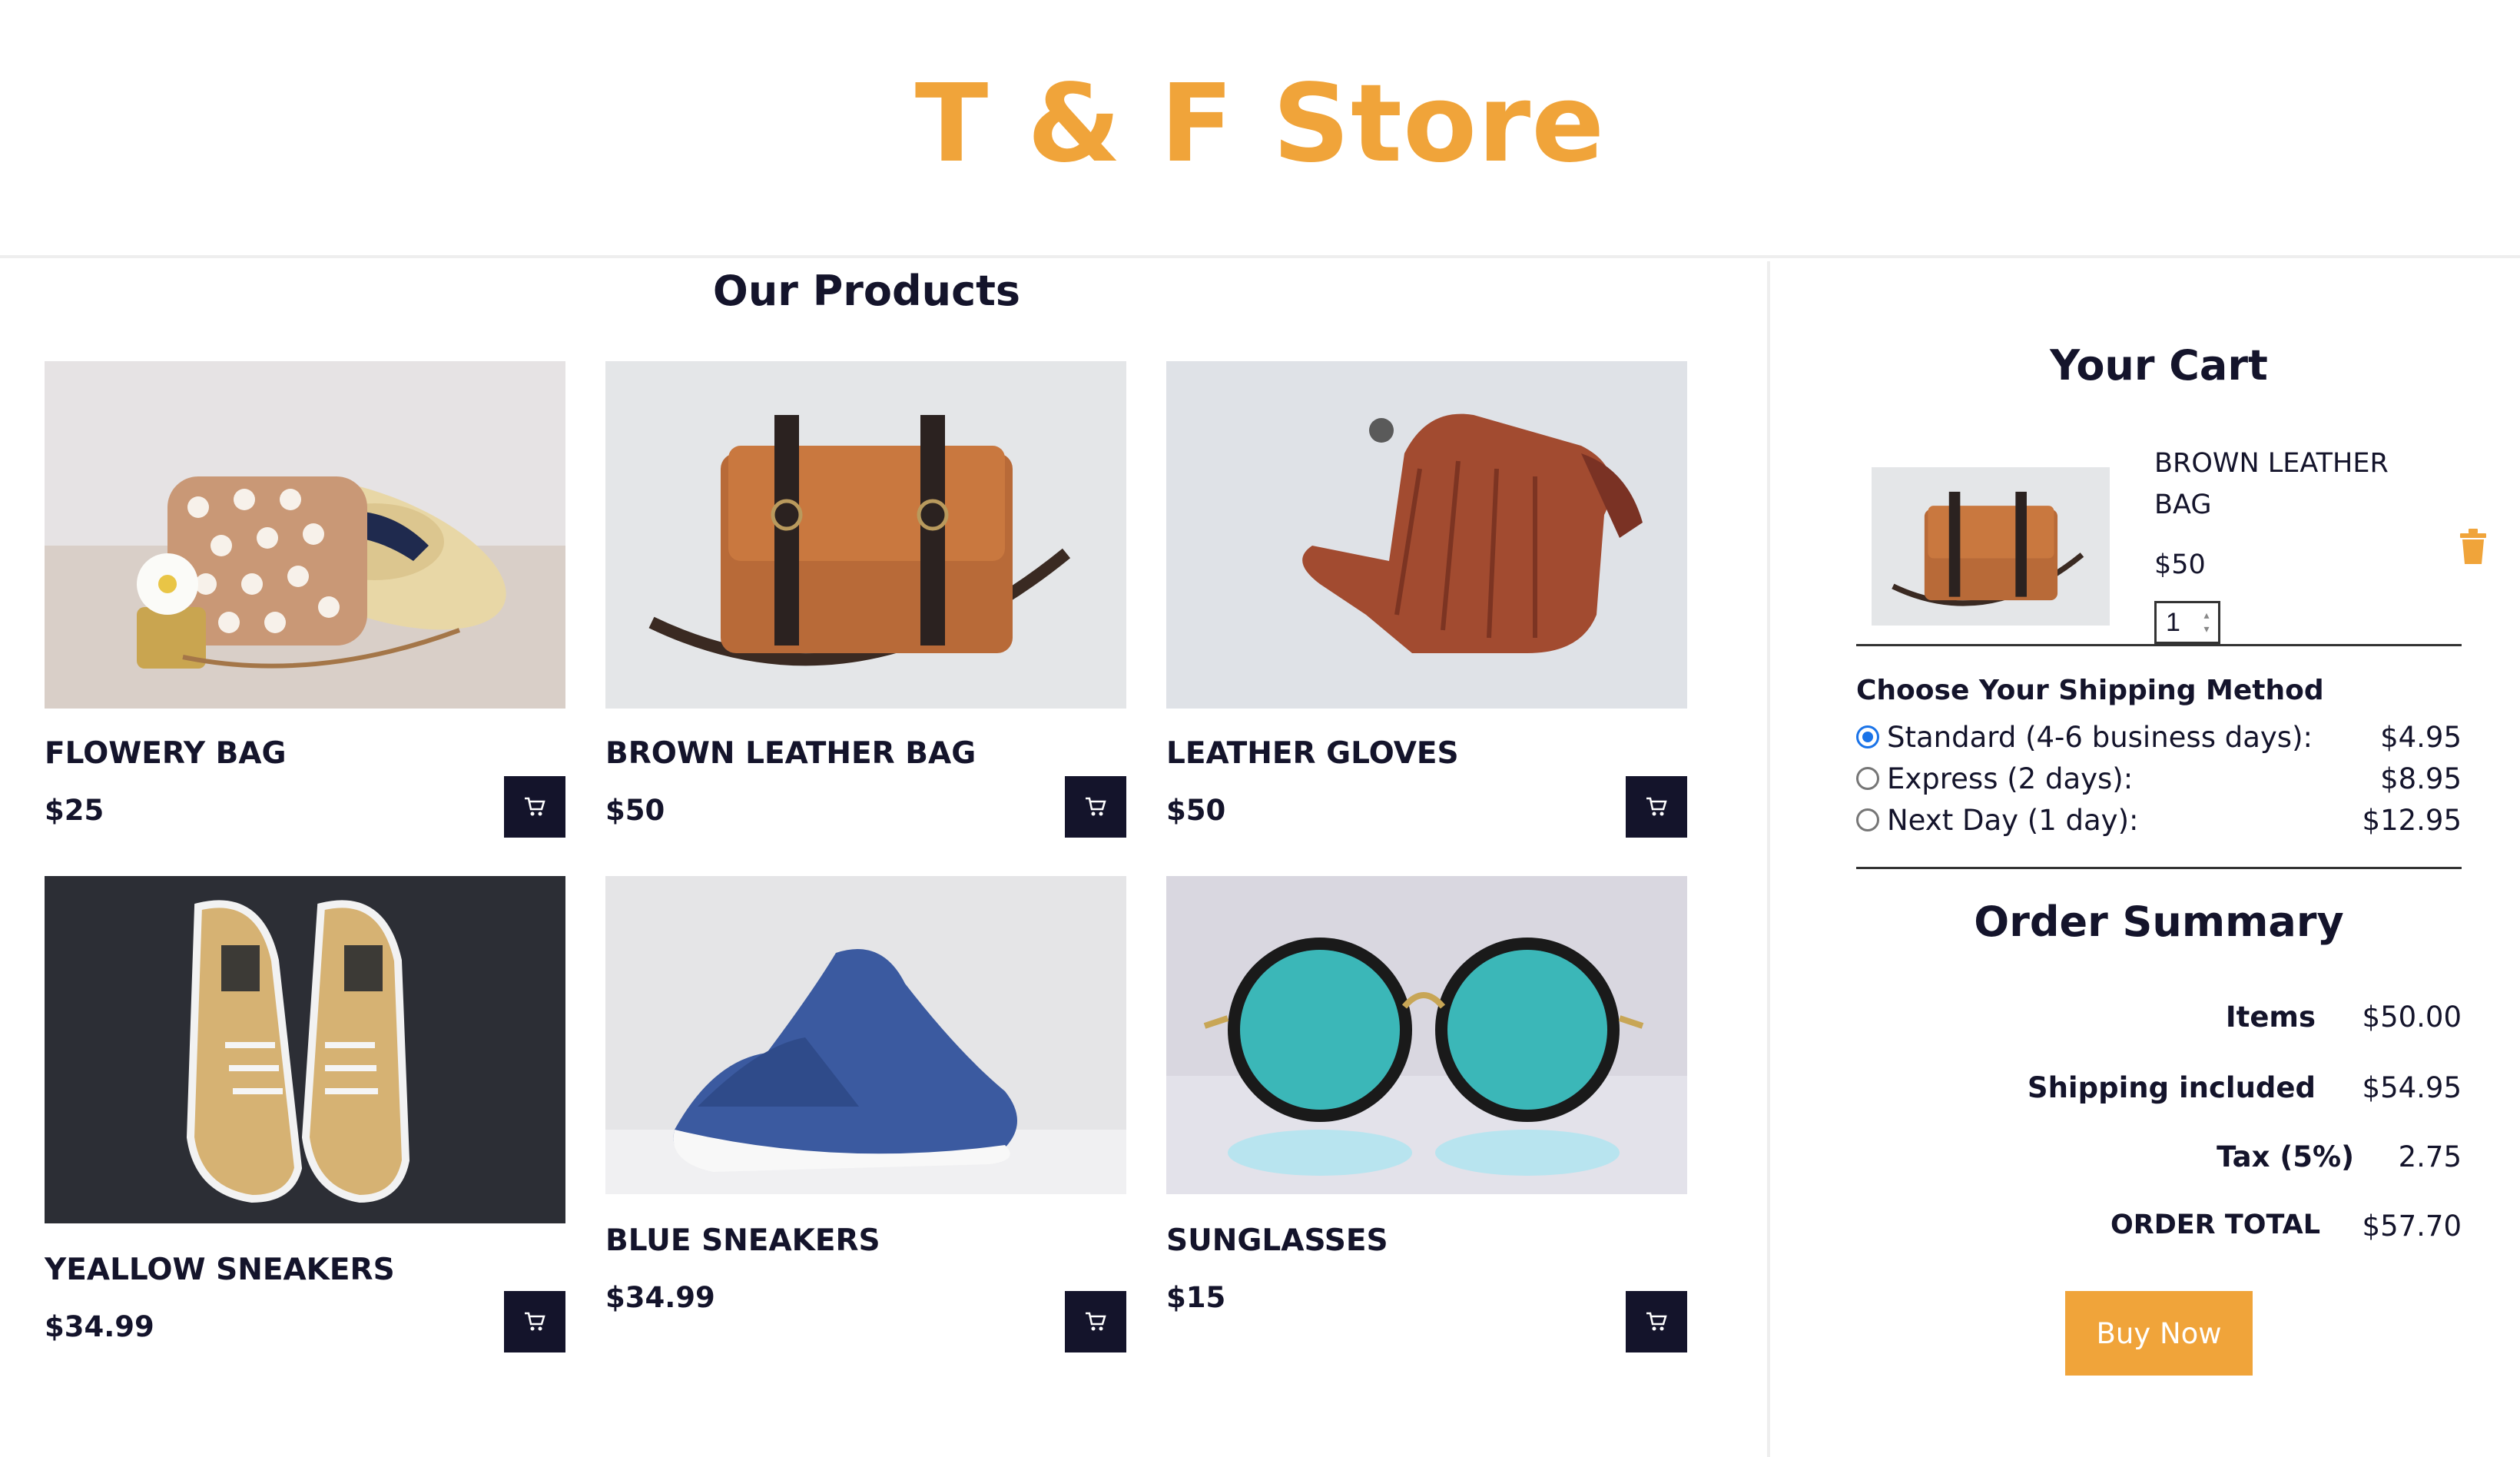 The width and height of the screenshot is (2520, 1457). What do you see at coordinates (2180, 564) in the screenshot?
I see `cart-item-price: $50` at bounding box center [2180, 564].